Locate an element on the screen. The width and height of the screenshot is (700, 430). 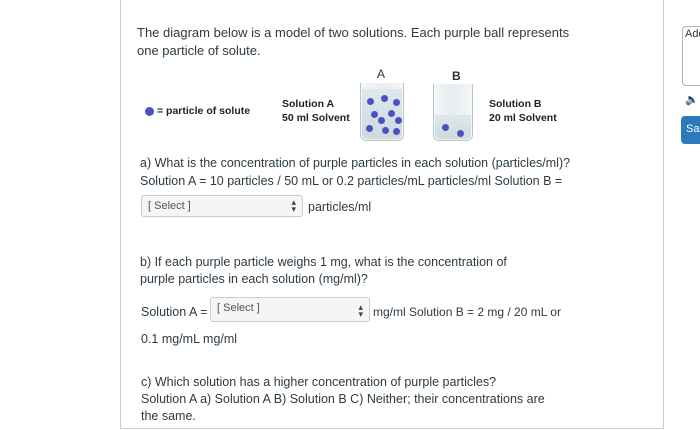
solution-b-title: Solution B is located at coordinates (515, 104).